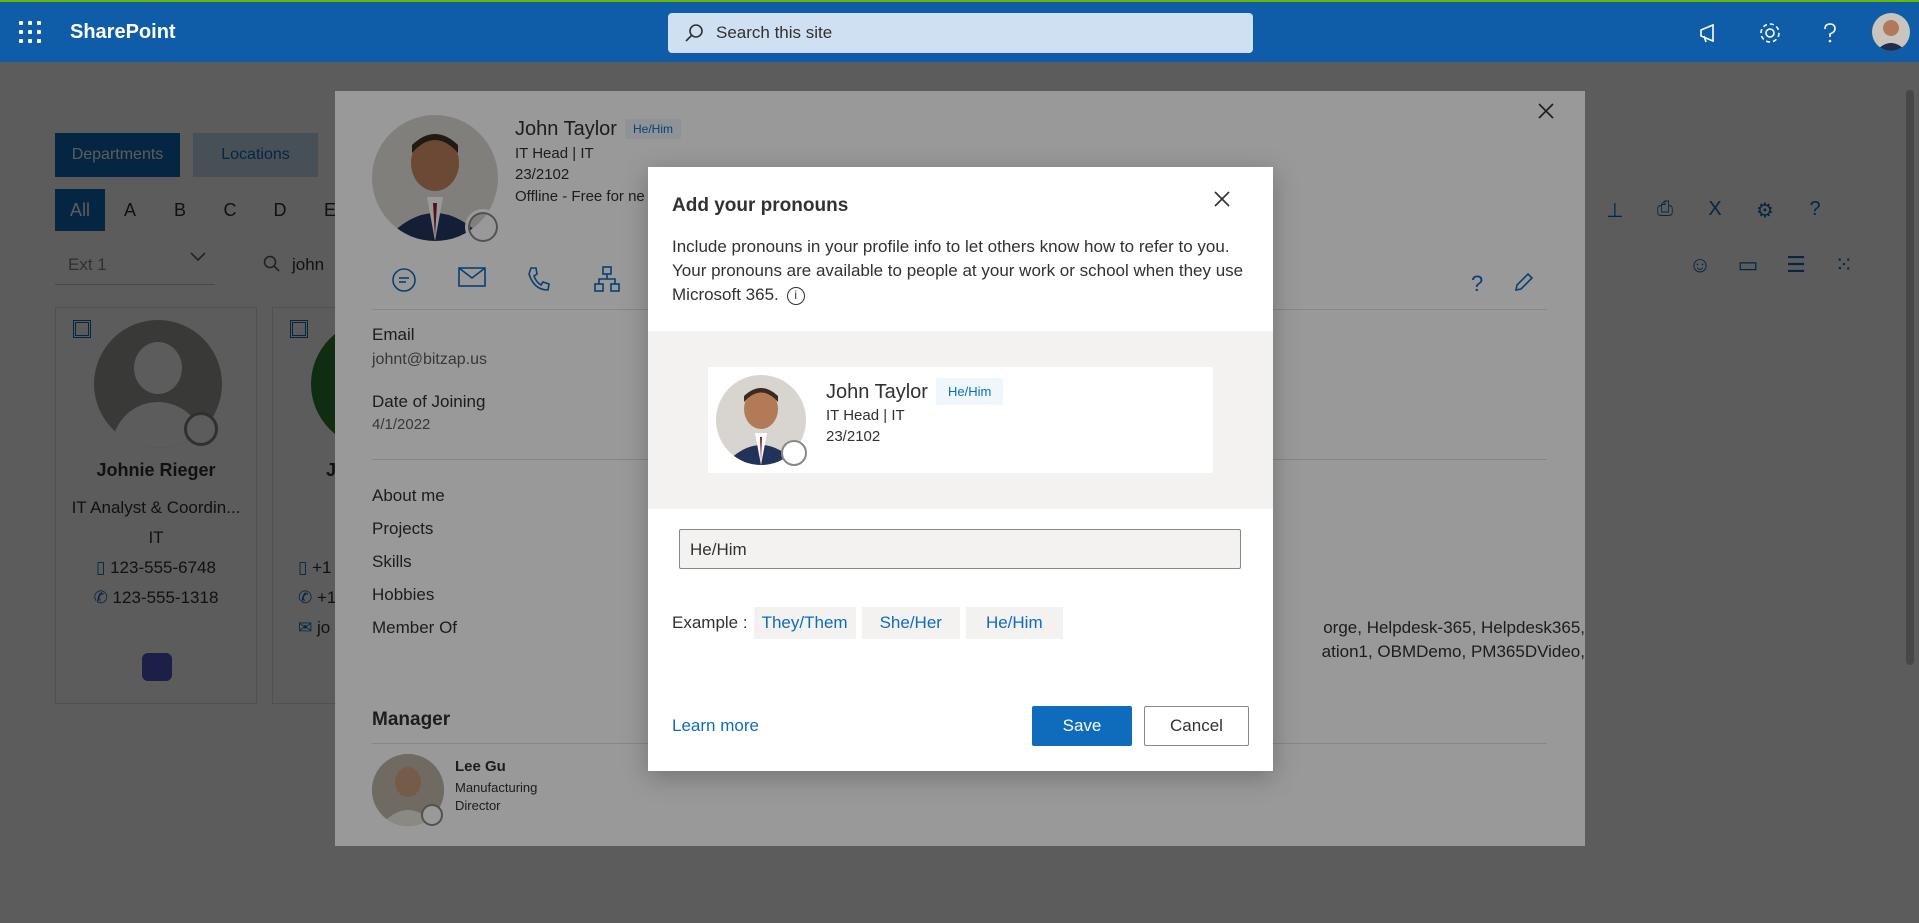 The width and height of the screenshot is (1919, 923). Describe the element at coordinates (804, 623) in the screenshot. I see `example-they-them: They/Them` at that location.